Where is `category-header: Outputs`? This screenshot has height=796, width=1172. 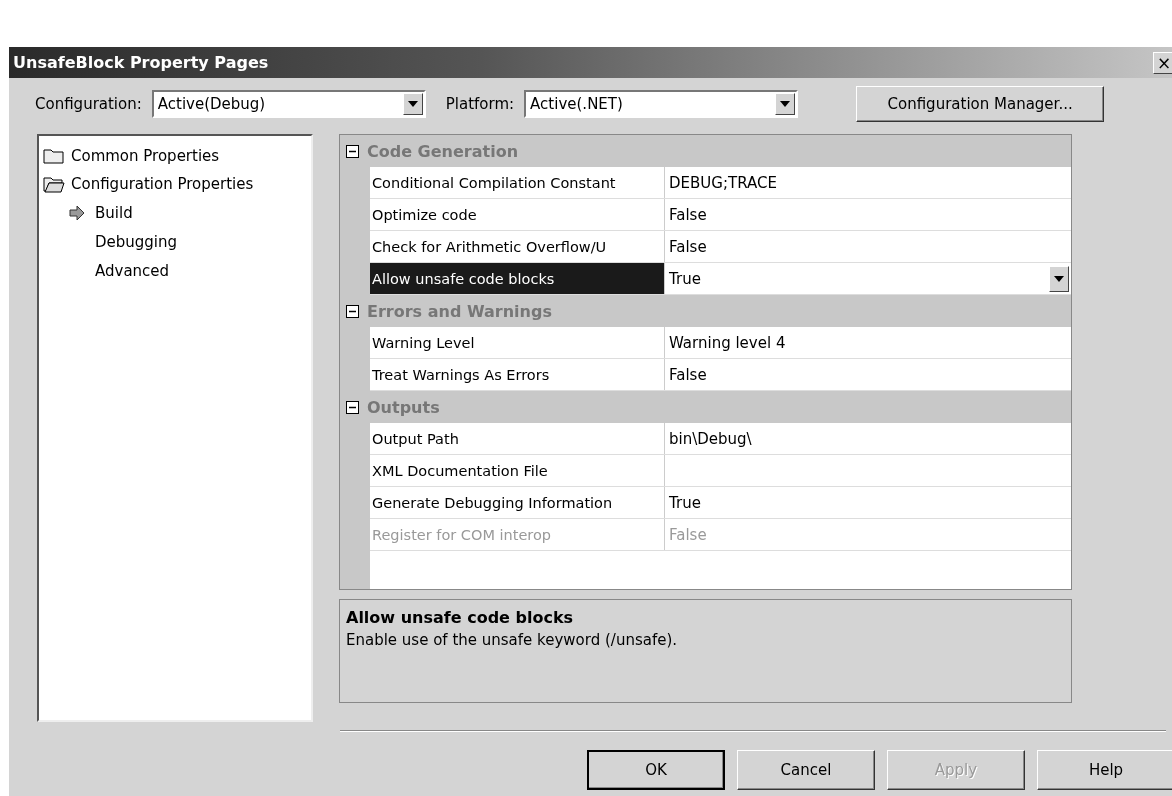
category-header: Outputs is located at coordinates (403, 407).